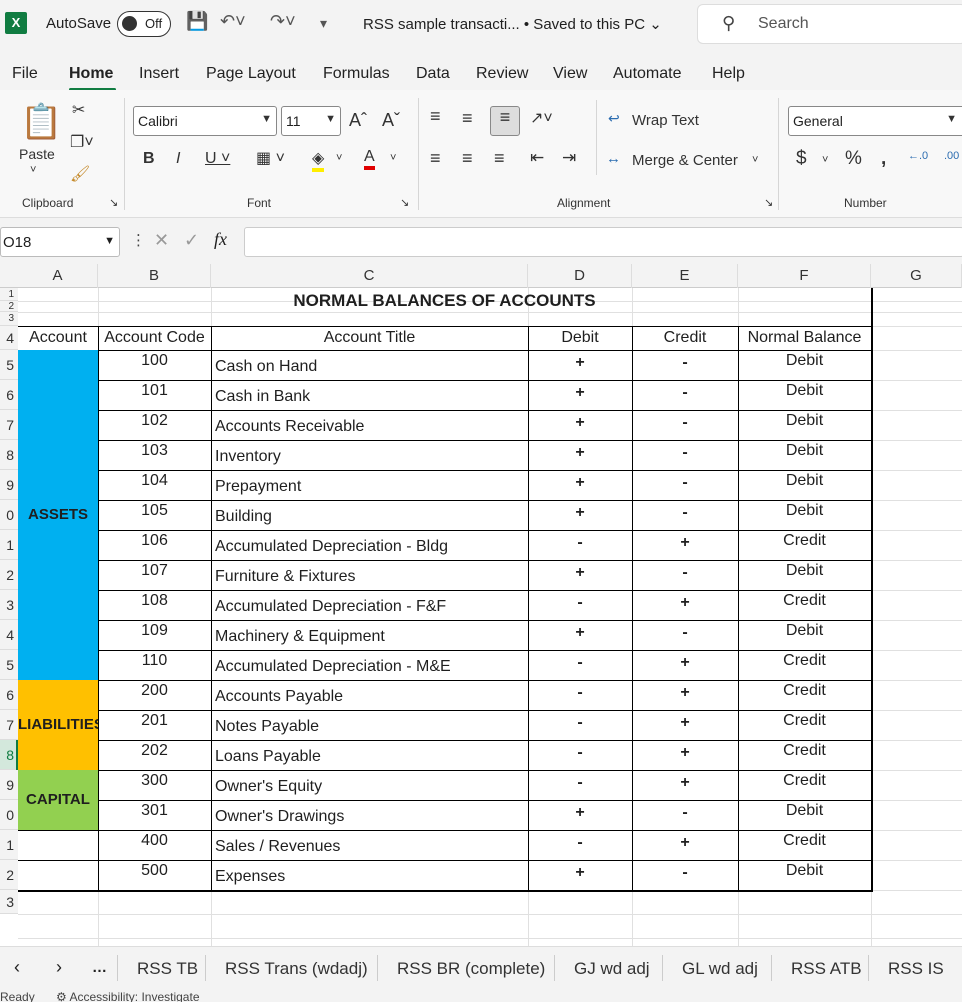  I want to click on alignment-launcher-icon: ↘, so click(768, 202).